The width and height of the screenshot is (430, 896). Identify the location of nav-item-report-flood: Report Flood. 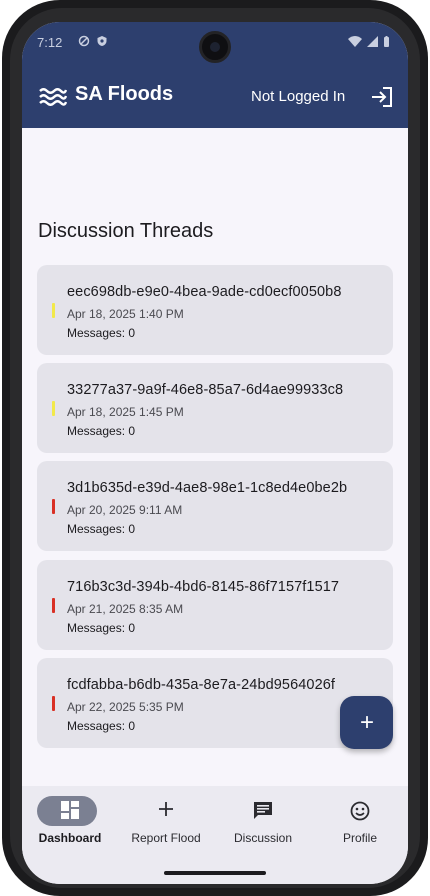
(166, 821).